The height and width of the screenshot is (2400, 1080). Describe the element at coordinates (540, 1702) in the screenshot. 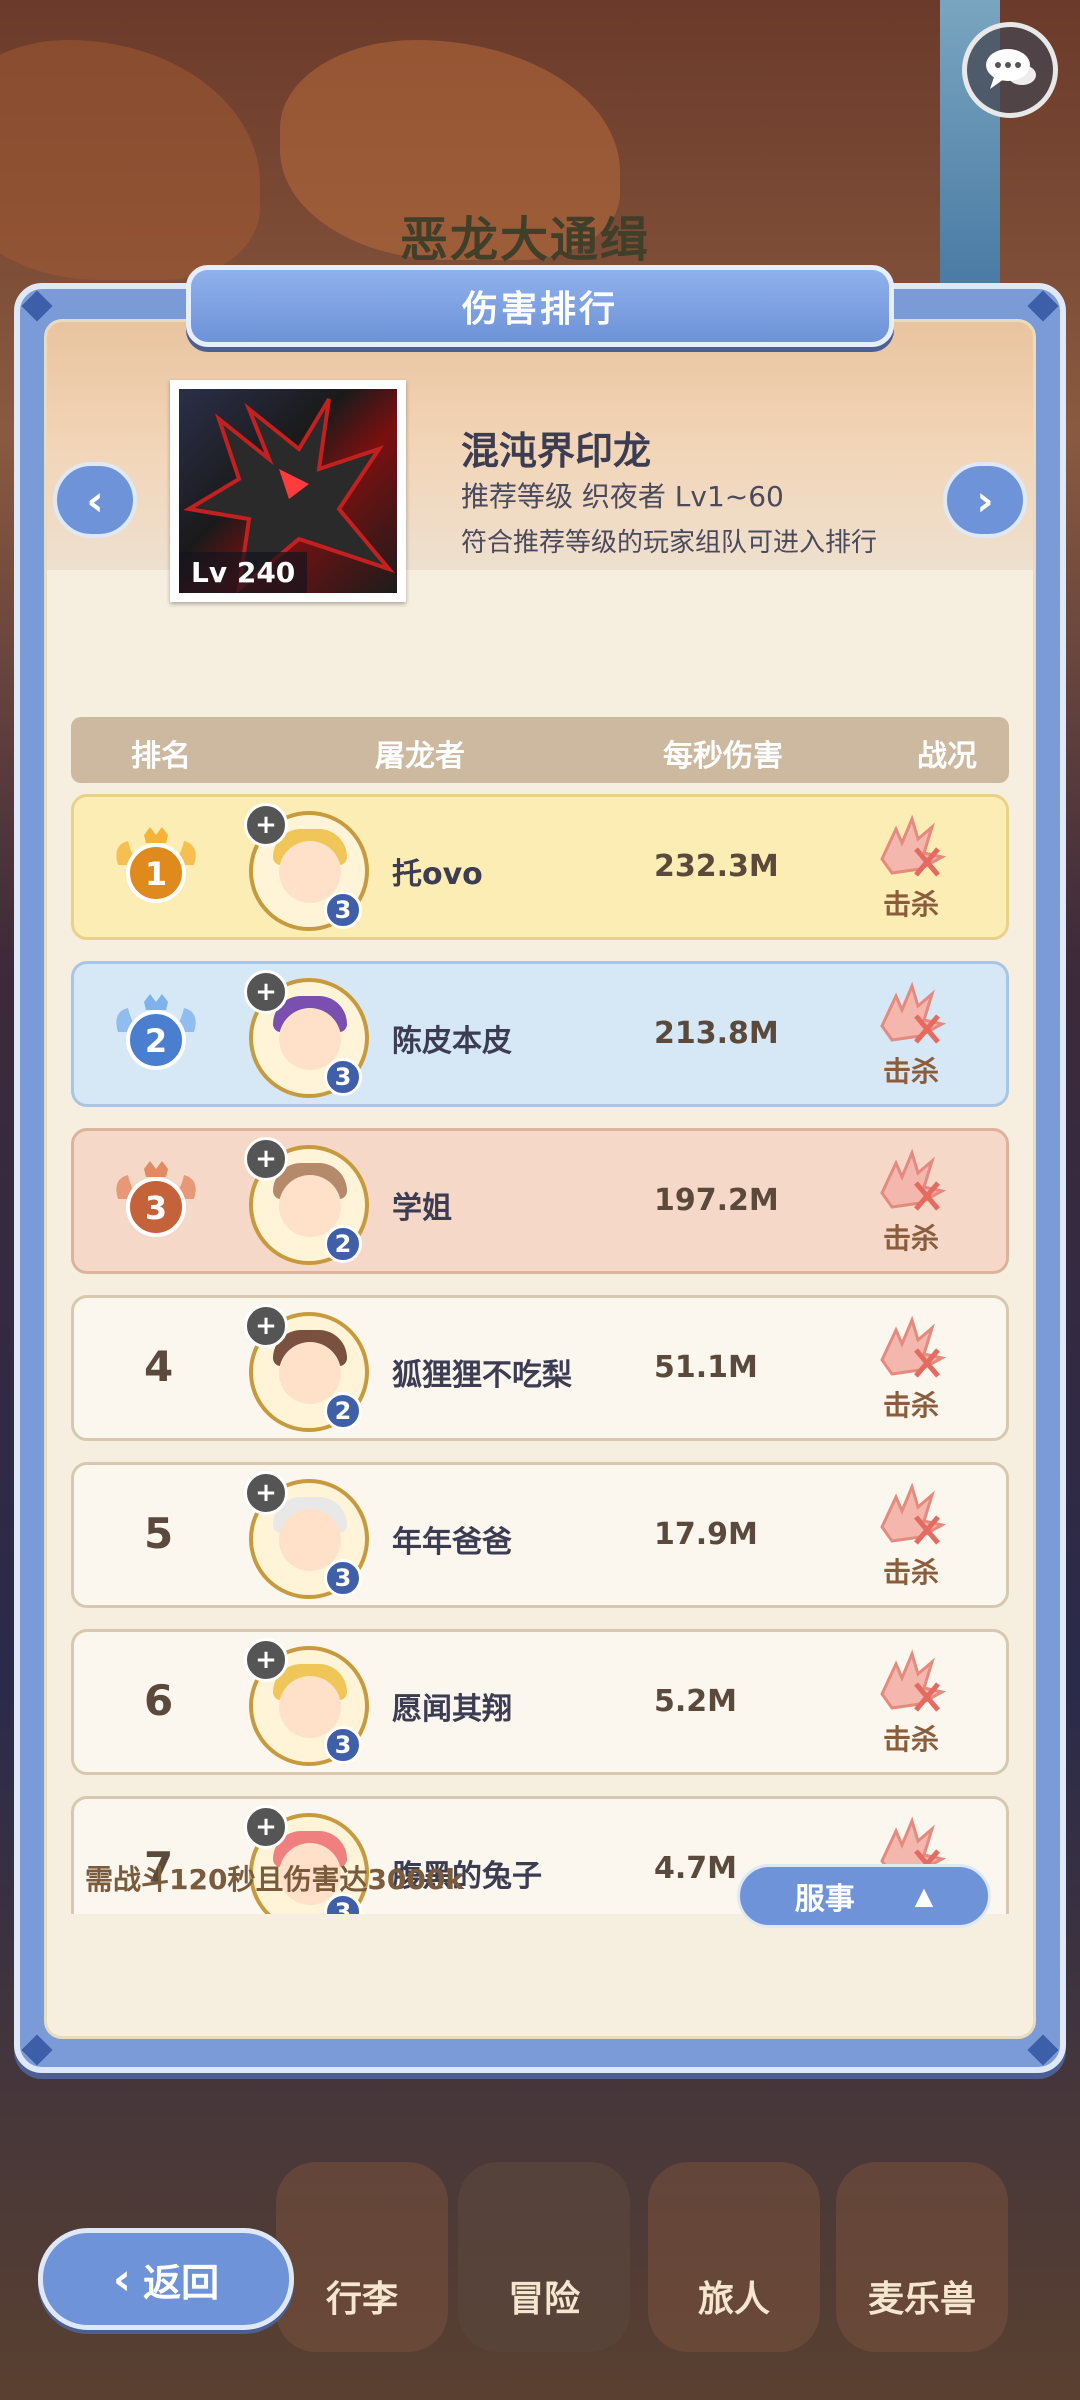

I see `table-row: 6 + 3 愿闻其翔 5.2M 击杀` at that location.